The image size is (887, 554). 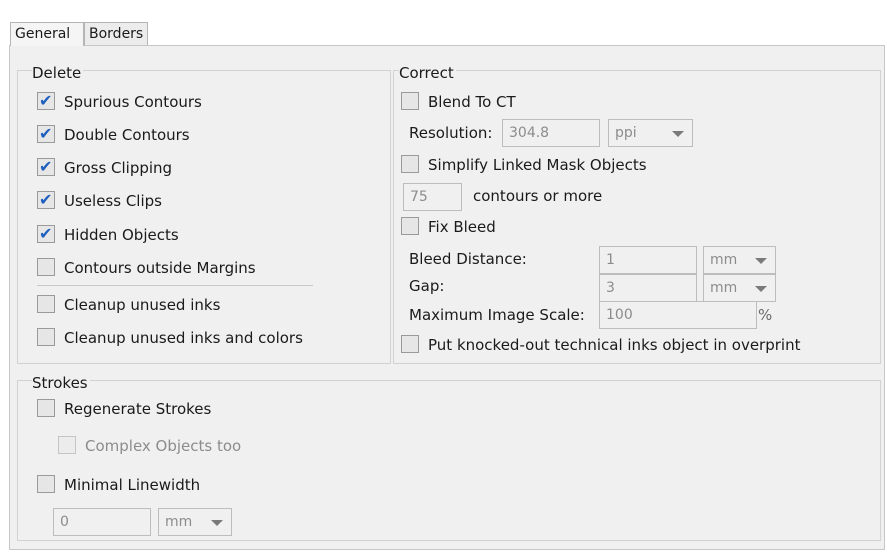 What do you see at coordinates (132, 485) in the screenshot?
I see `checkbox-label: Minimal Linewidth` at bounding box center [132, 485].